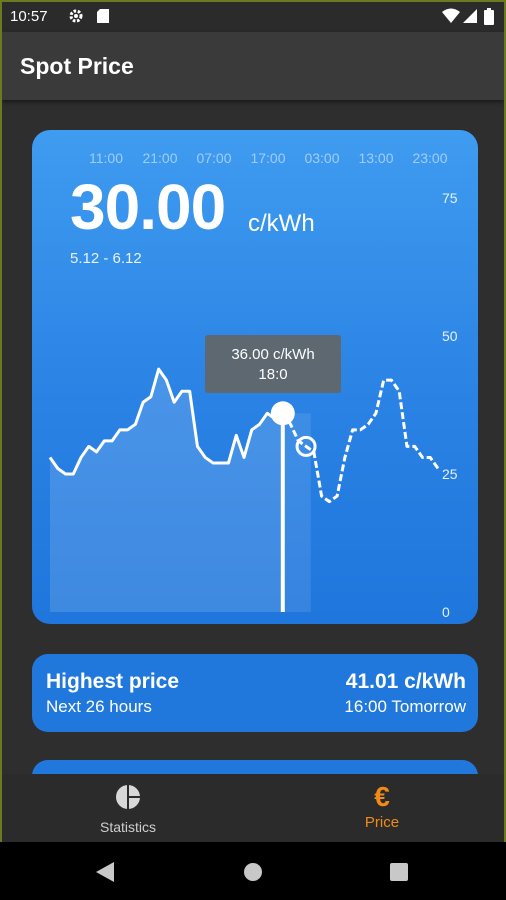 The height and width of the screenshot is (900, 506). I want to click on tooltip-time: 18:0, so click(273, 374).